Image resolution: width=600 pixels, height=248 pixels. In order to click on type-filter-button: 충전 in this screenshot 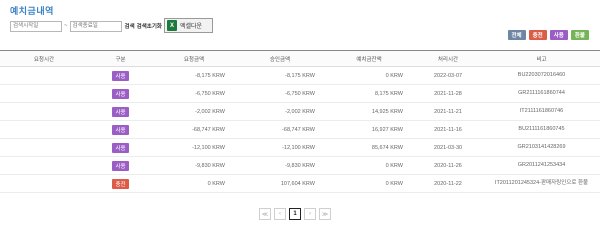, I will do `click(537, 35)`.